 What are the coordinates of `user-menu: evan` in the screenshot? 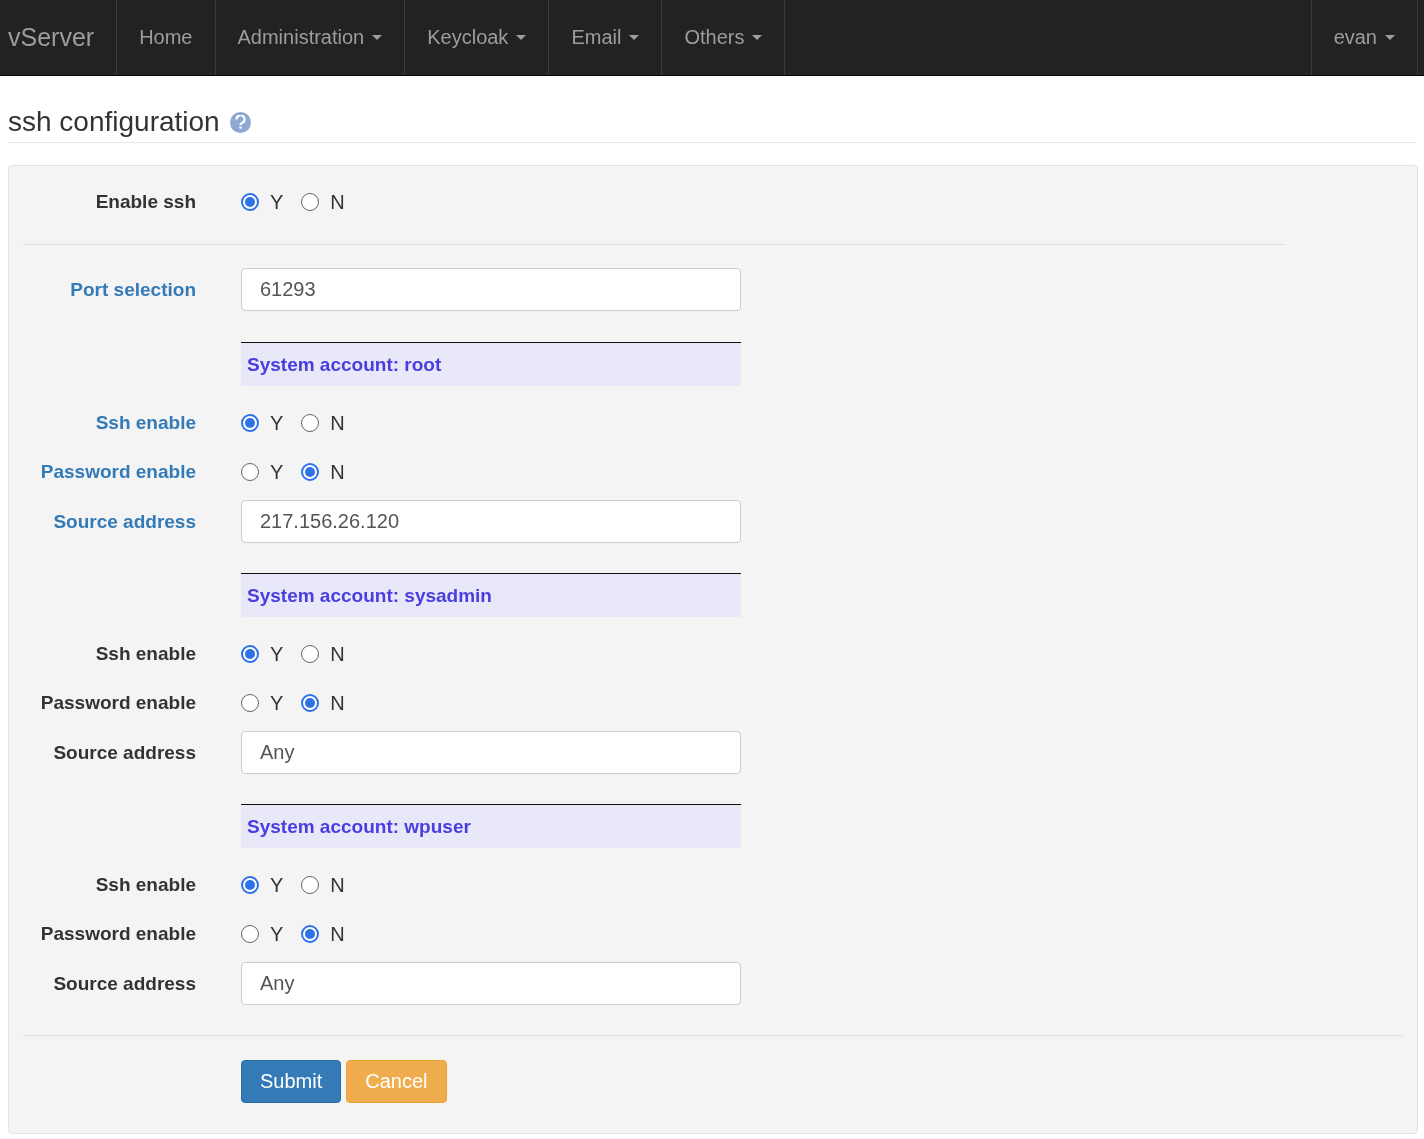 It's located at (1364, 37).